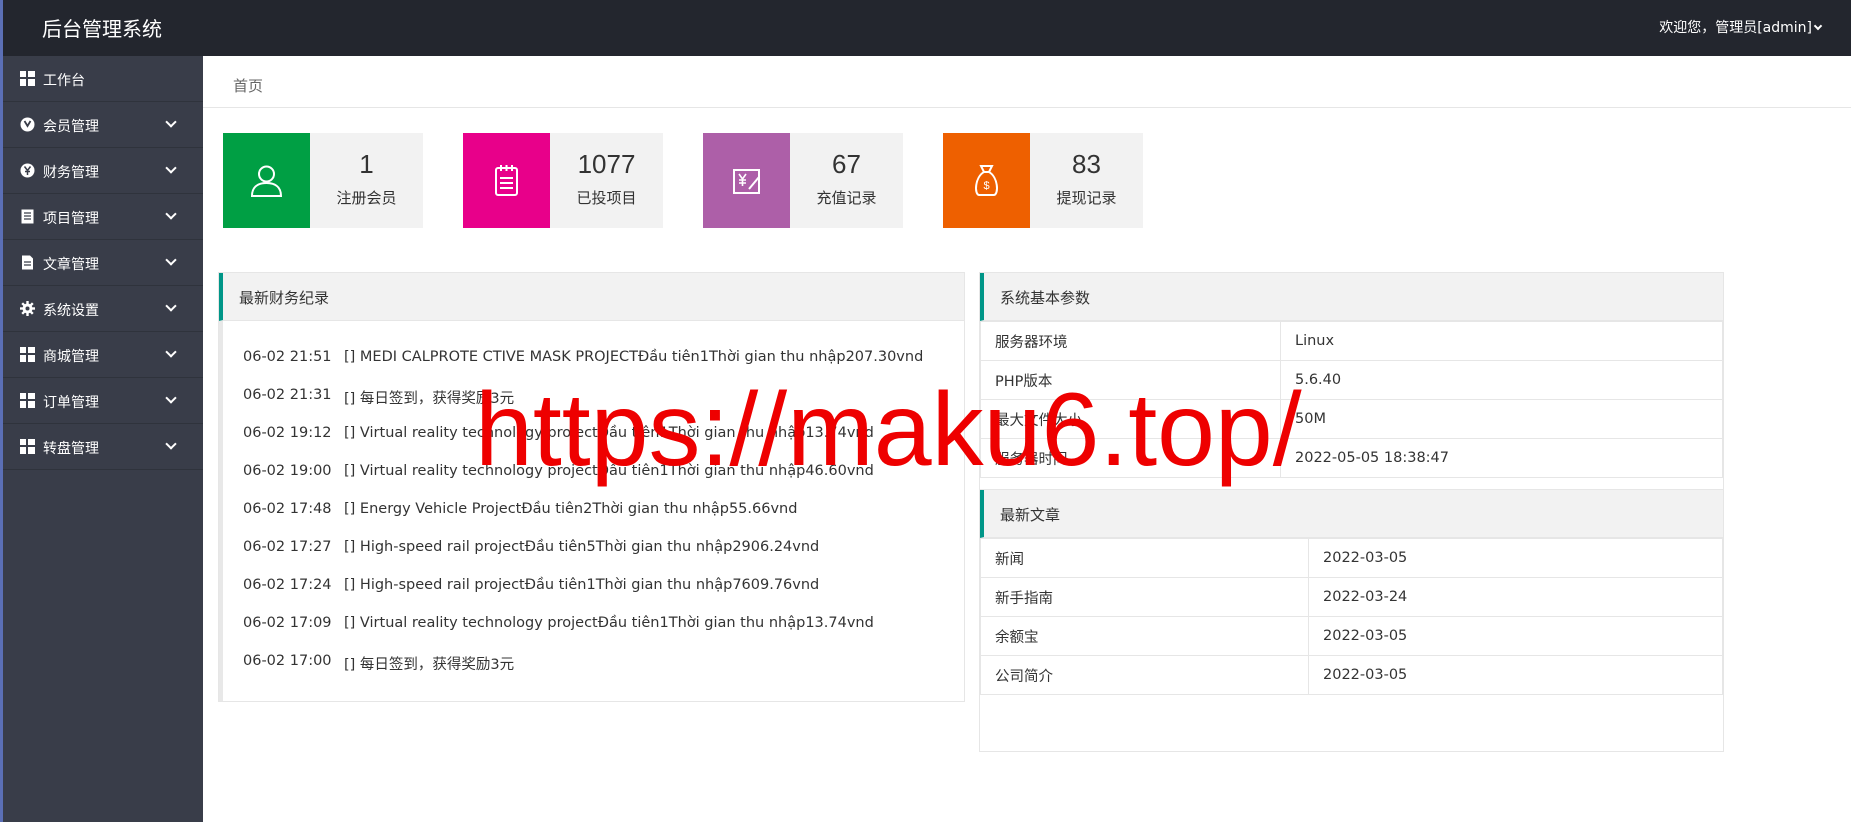 The width and height of the screenshot is (1851, 822). I want to click on article-name: 新手指南, so click(1144, 597).